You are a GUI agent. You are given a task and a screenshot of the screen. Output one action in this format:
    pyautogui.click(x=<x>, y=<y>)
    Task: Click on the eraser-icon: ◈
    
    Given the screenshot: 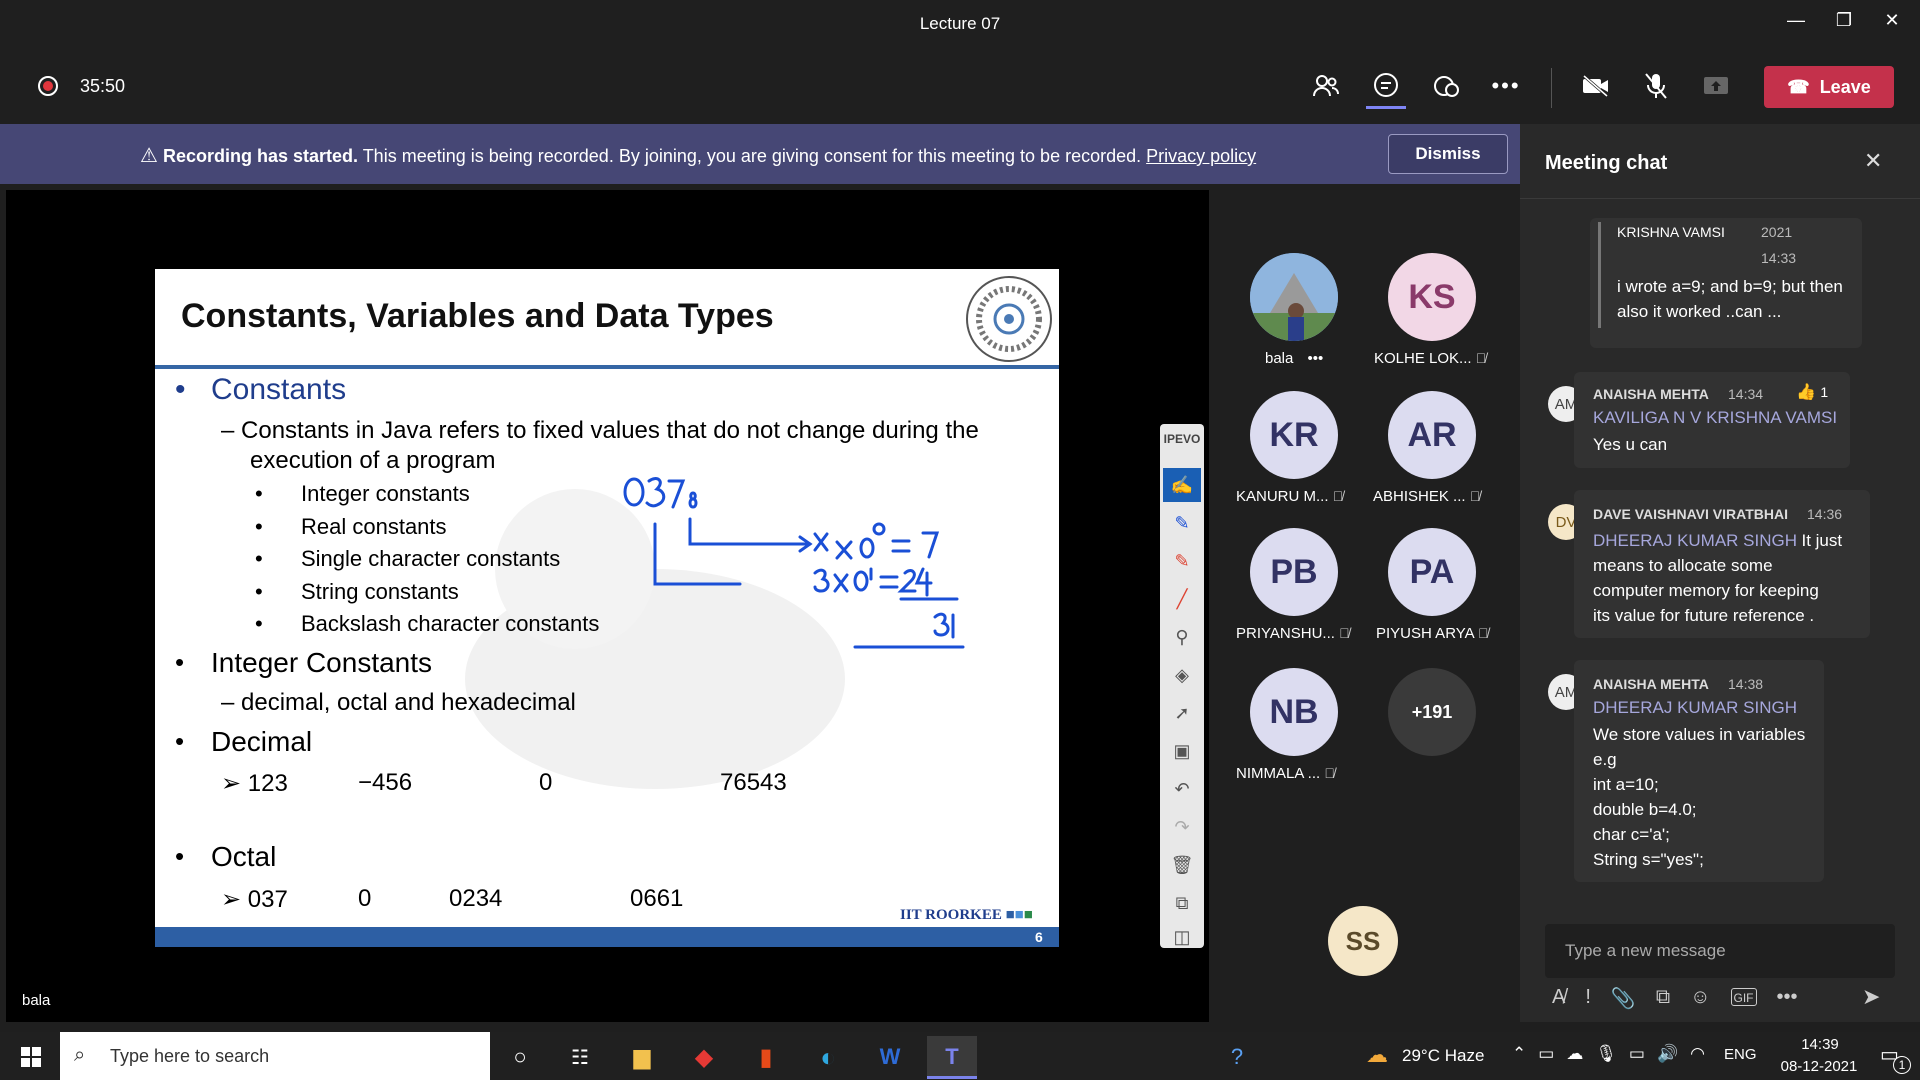 What is the action you would take?
    pyautogui.click(x=1182, y=675)
    